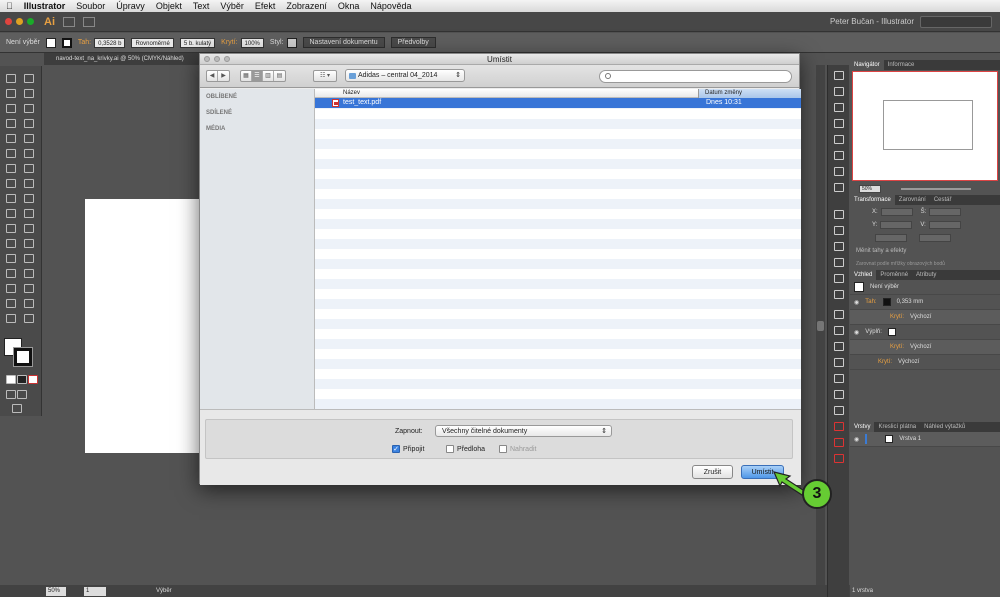 This screenshot has width=1000, height=597. Describe the element at coordinates (936, 188) in the screenshot. I see `navigator-zoom-slider` at that location.